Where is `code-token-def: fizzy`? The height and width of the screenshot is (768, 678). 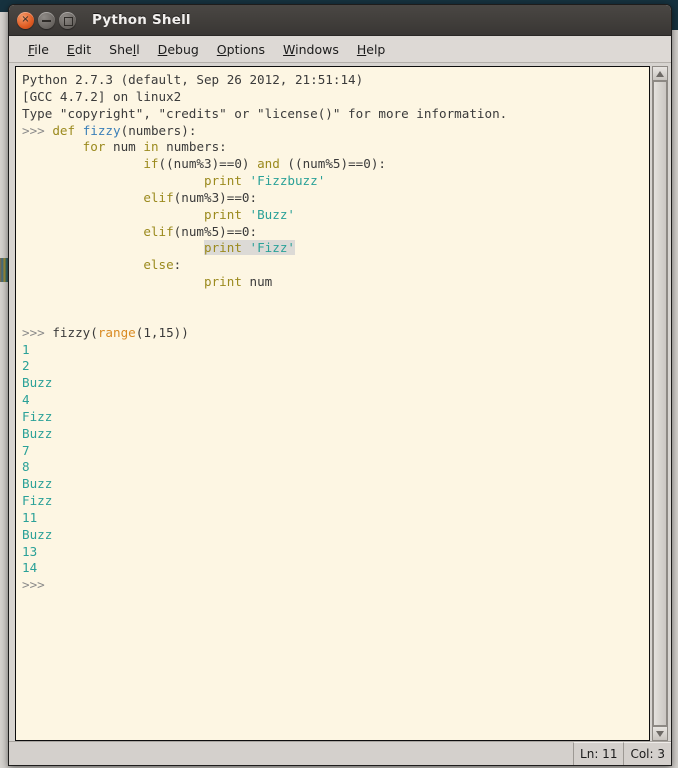 code-token-def: fizzy is located at coordinates (101, 130).